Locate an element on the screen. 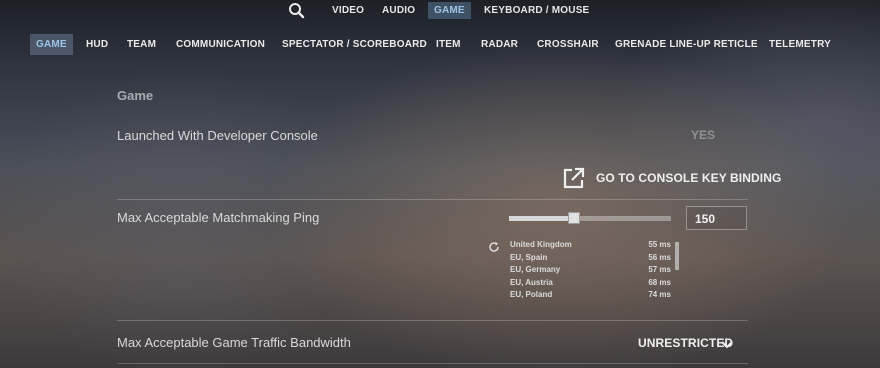 Image resolution: width=880 pixels, height=368 pixels. matchmaking-ping-label: Max Acceptable Matchmaking Ping is located at coordinates (218, 217).